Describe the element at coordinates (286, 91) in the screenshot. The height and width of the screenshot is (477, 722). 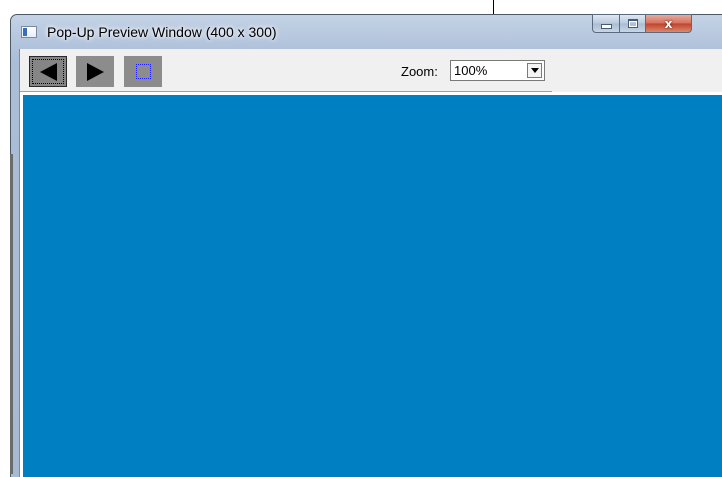
I see `toolbar-divider` at that location.